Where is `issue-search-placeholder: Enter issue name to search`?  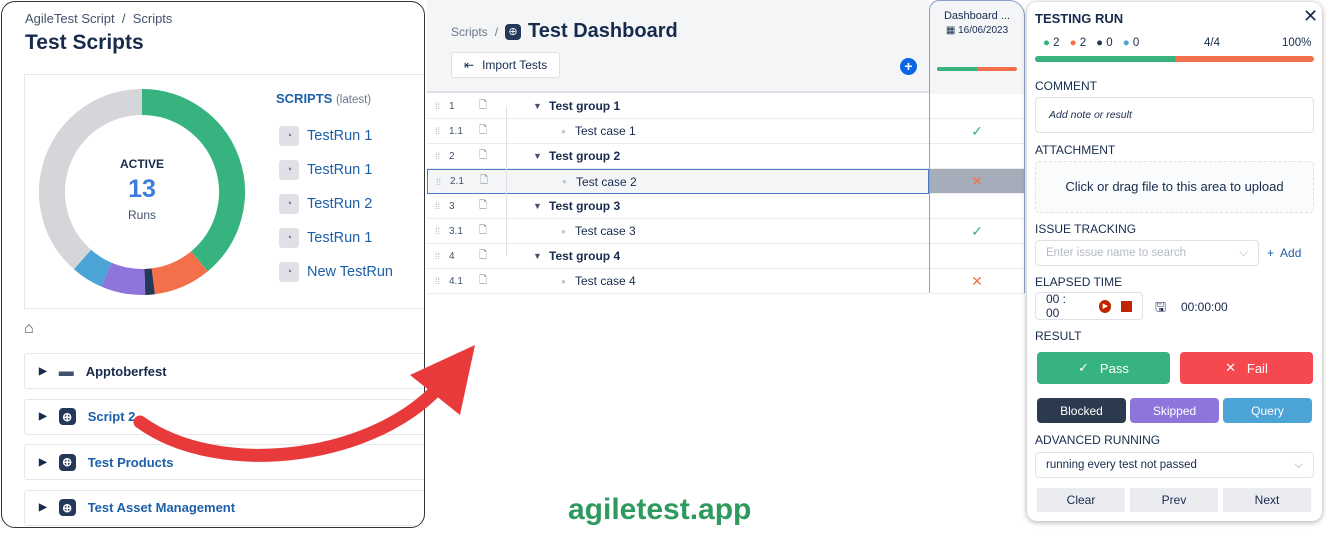 issue-search-placeholder: Enter issue name to search is located at coordinates (1116, 253).